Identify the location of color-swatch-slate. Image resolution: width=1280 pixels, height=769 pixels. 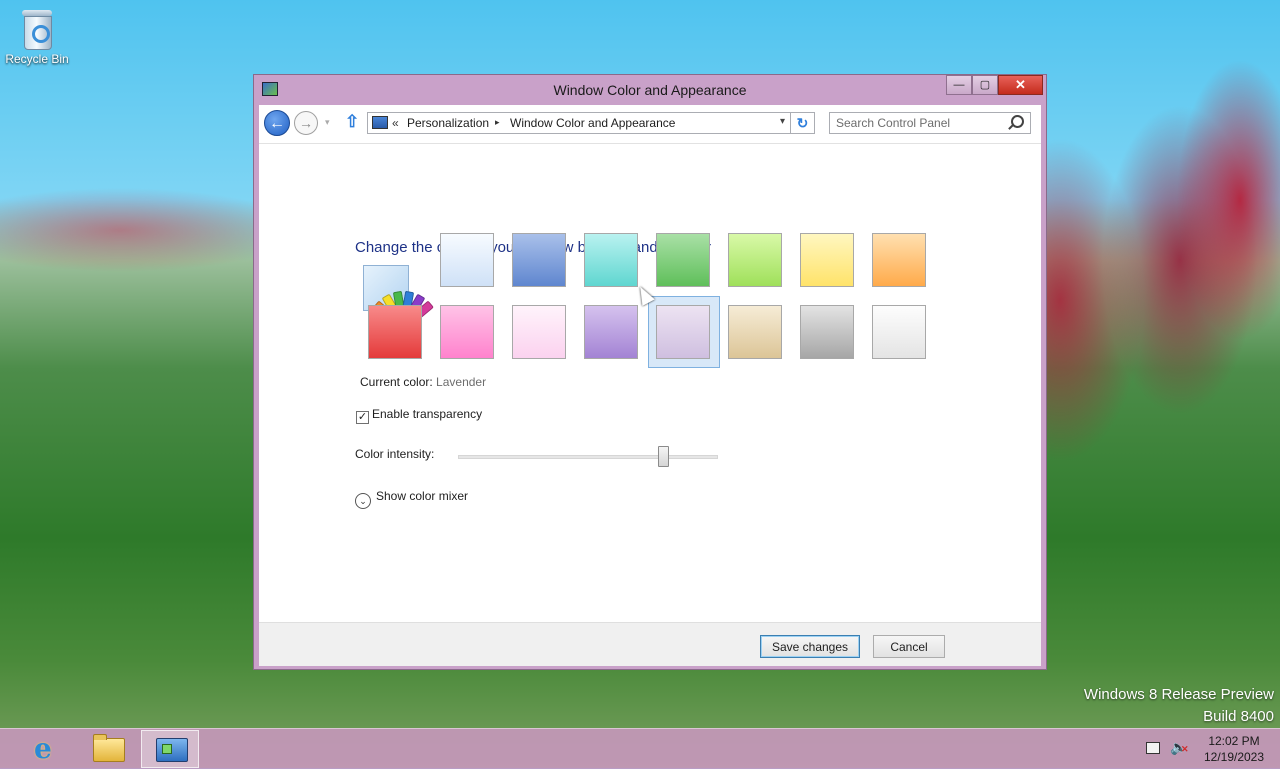
(899, 332).